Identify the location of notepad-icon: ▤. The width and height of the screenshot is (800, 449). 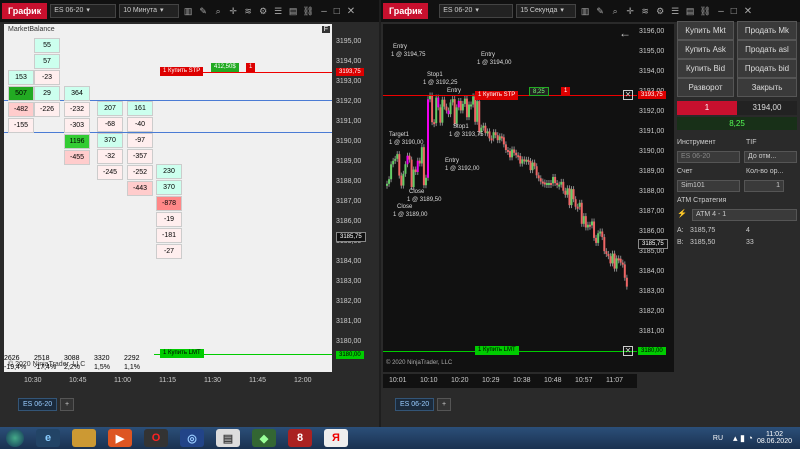
(228, 438).